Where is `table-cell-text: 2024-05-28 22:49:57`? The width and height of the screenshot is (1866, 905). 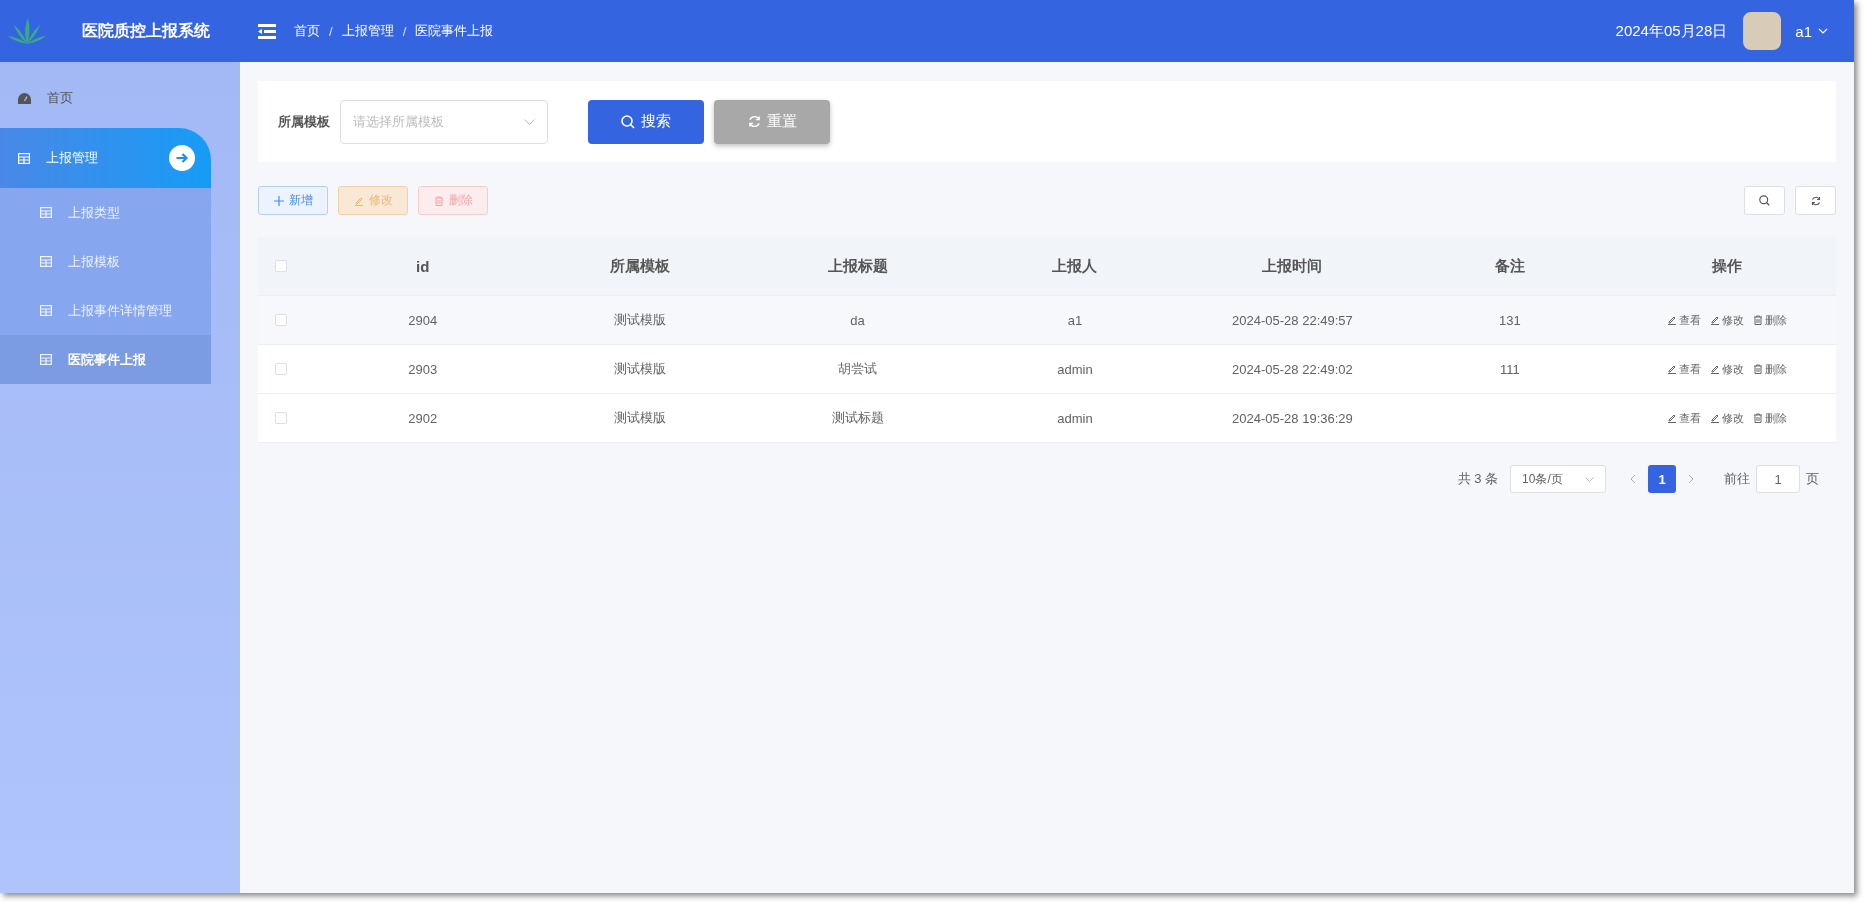 table-cell-text: 2024-05-28 22:49:57 is located at coordinates (1292, 320).